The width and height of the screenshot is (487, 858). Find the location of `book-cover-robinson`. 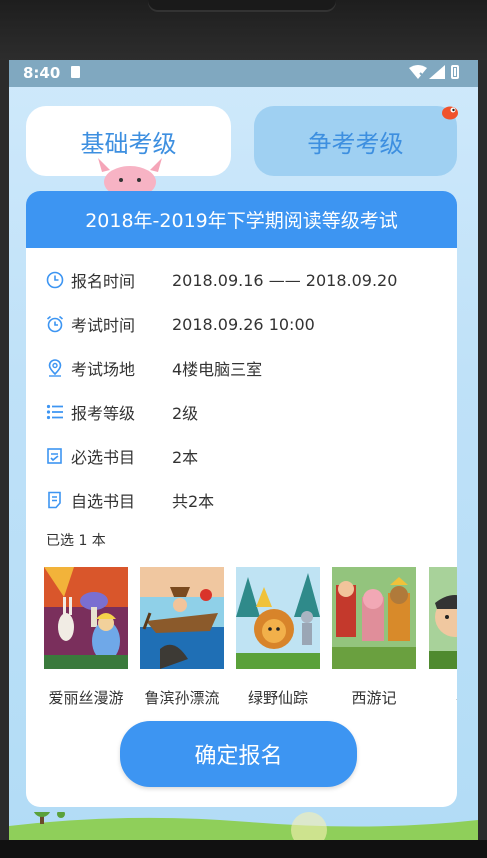

book-cover-robinson is located at coordinates (182, 618).